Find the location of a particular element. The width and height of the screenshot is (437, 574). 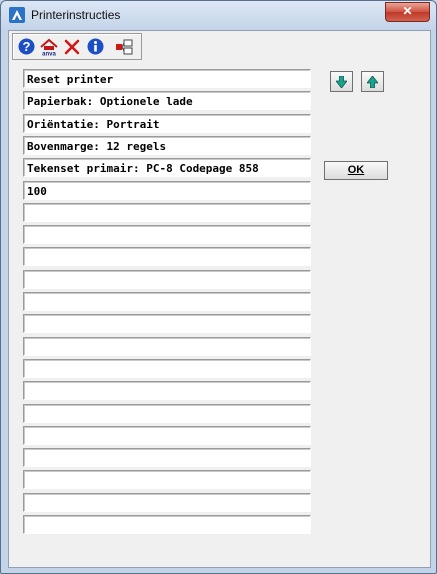

move-down-button is located at coordinates (341, 81).